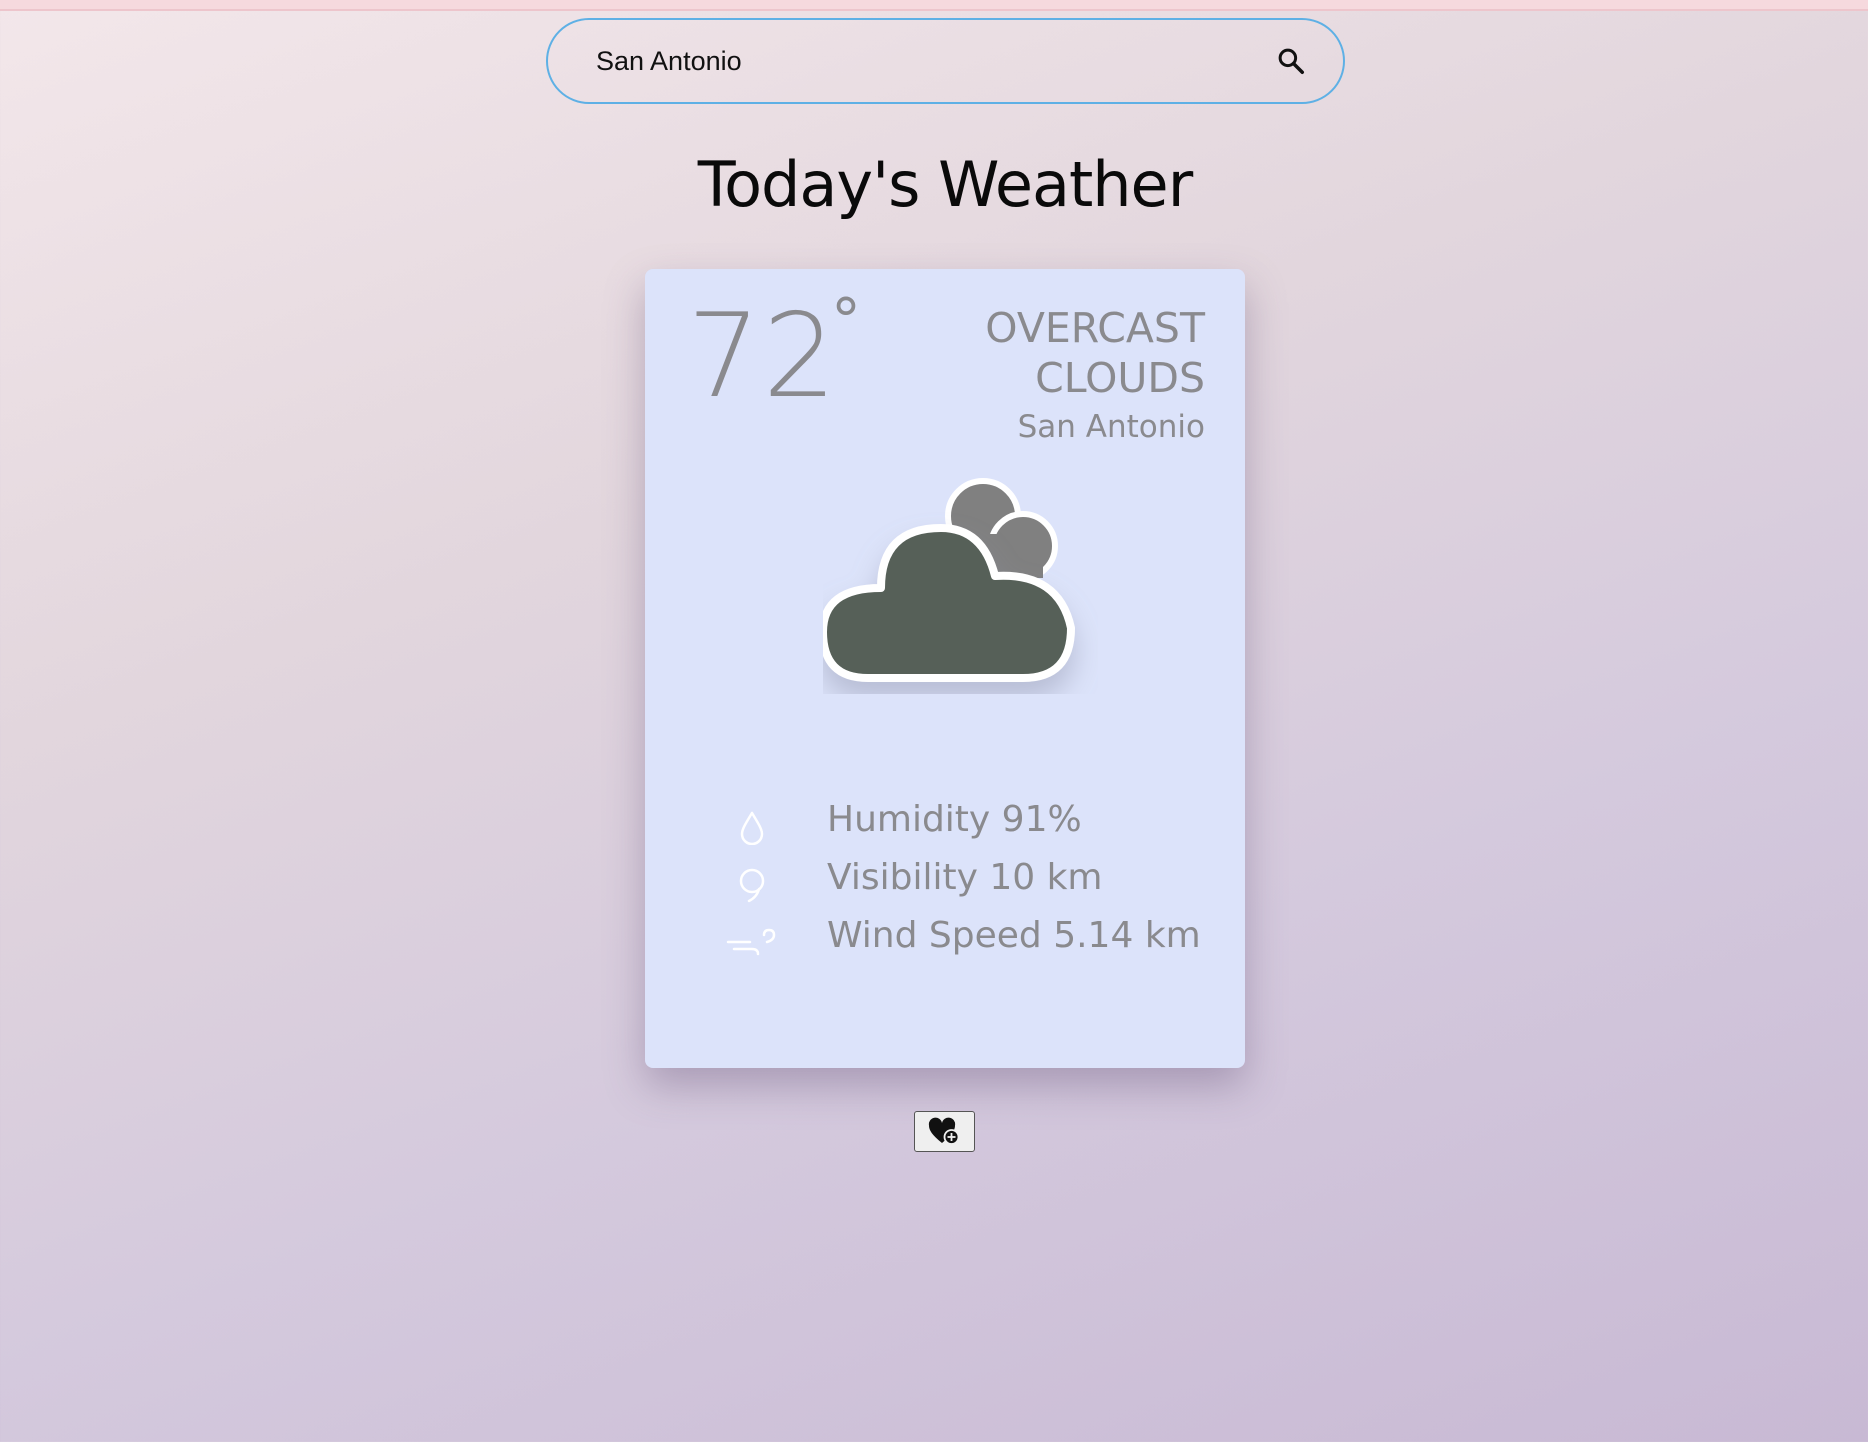 The height and width of the screenshot is (1442, 1868). I want to click on wind-speed-text: Wind Speed 5.14 km, so click(1014, 935).